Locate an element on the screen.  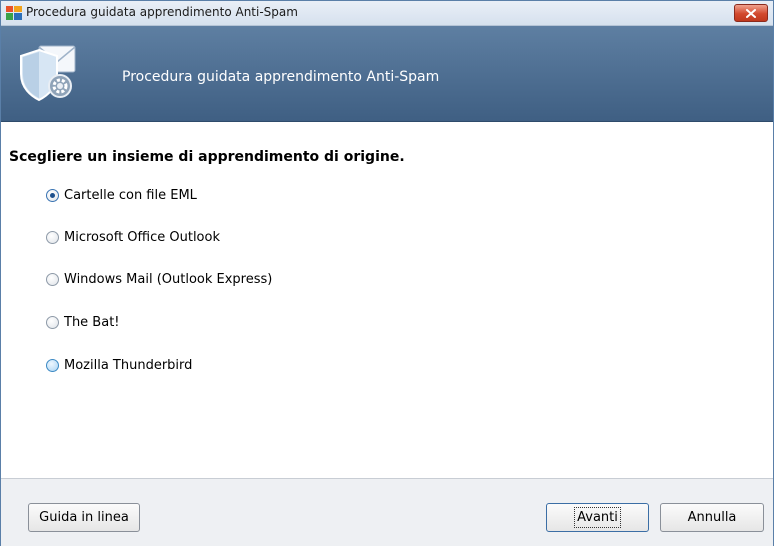
avg-app-icon is located at coordinates (14, 13).